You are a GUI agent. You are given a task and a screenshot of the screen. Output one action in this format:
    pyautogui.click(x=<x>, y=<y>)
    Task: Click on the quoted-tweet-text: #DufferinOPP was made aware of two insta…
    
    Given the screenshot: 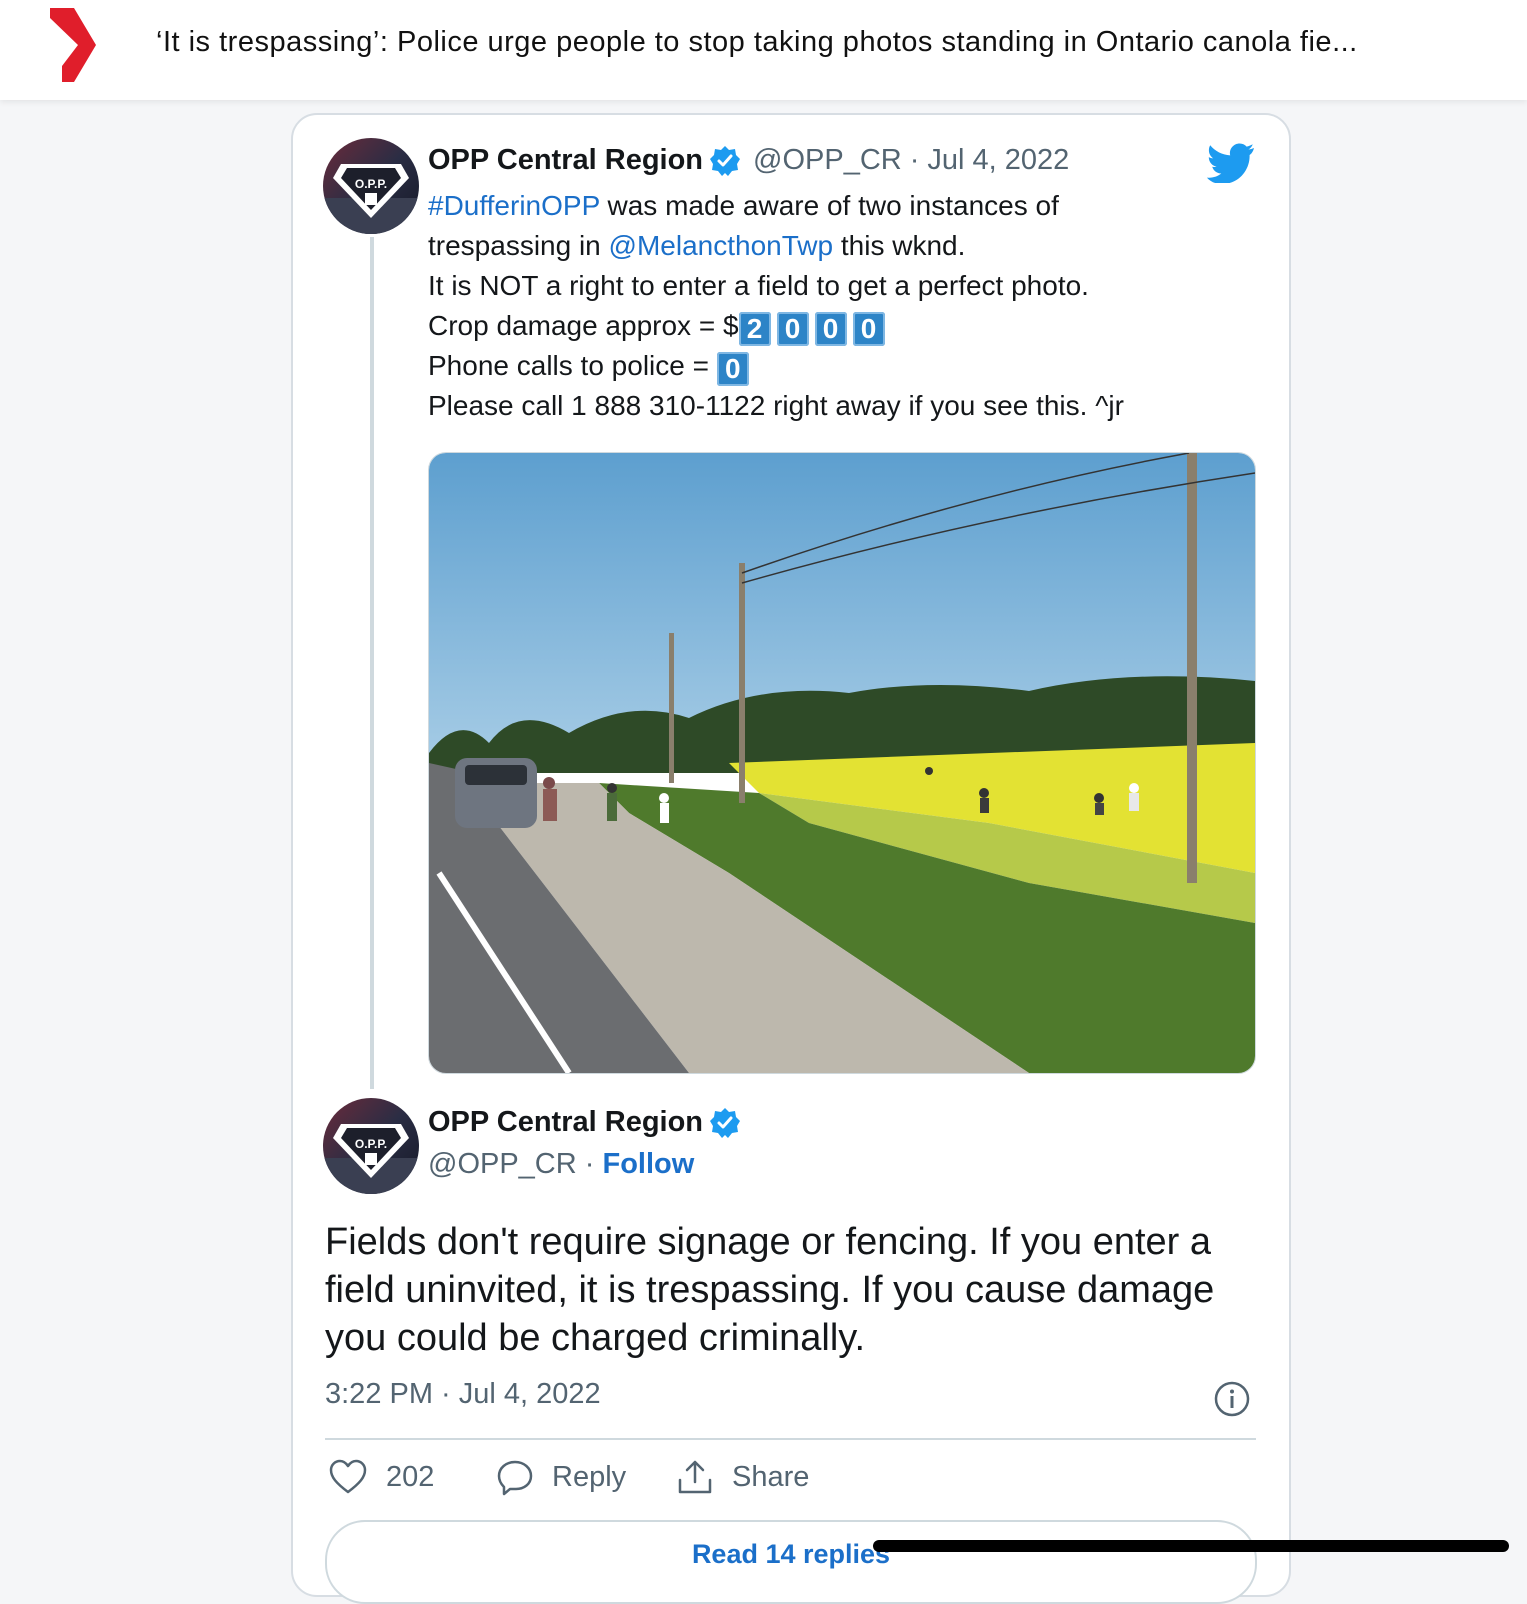 What is the action you would take?
    pyautogui.click(x=828, y=306)
    